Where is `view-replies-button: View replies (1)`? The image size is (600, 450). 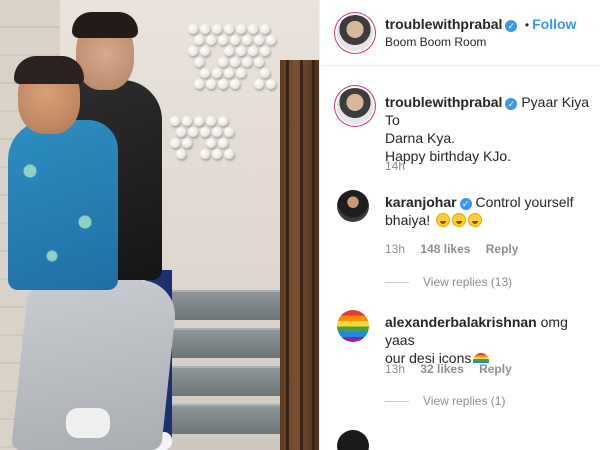
view-replies-button: View replies (1) is located at coordinates (445, 401).